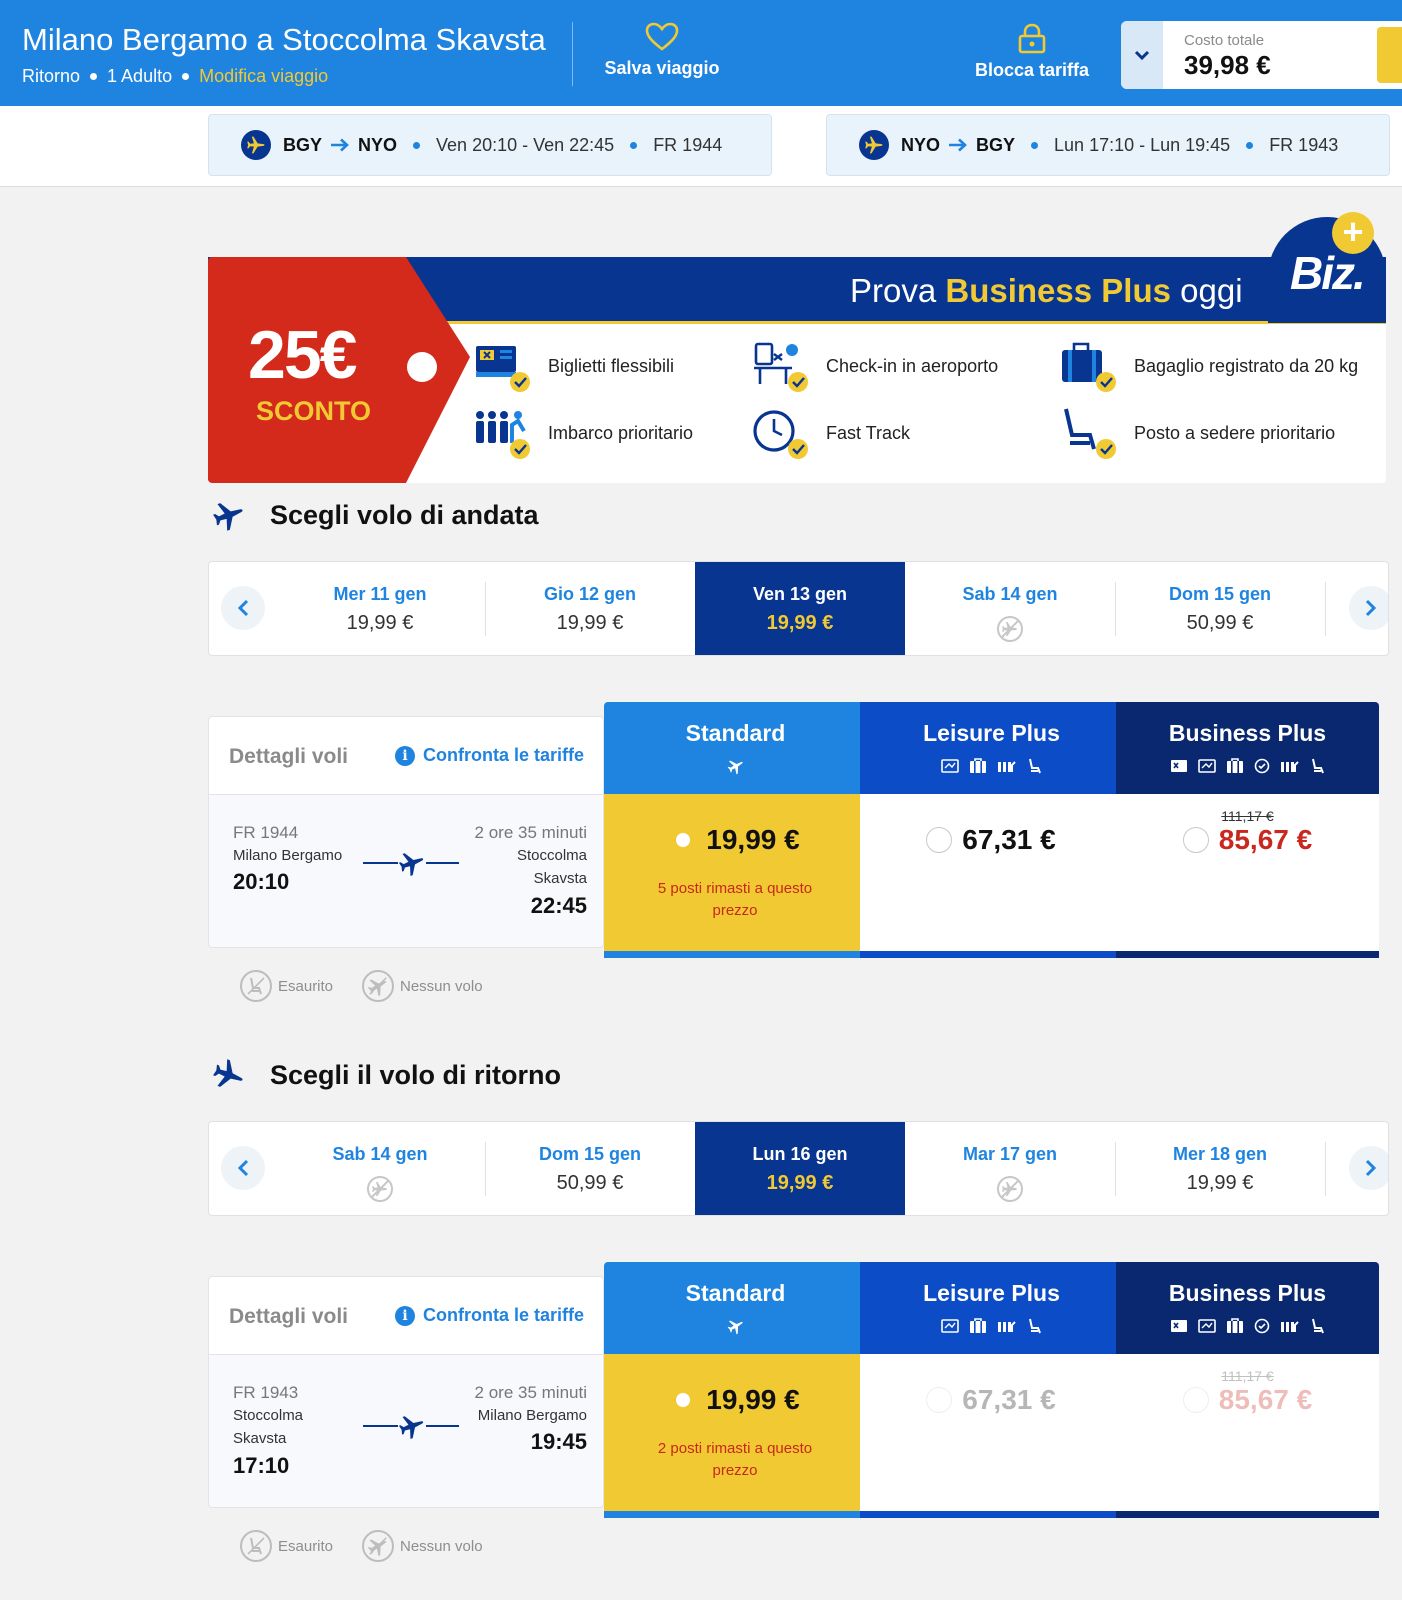 The width and height of the screenshot is (1402, 1600). Describe the element at coordinates (991, 1308) in the screenshot. I see `fare-leisure-header: Leisure Plus` at that location.